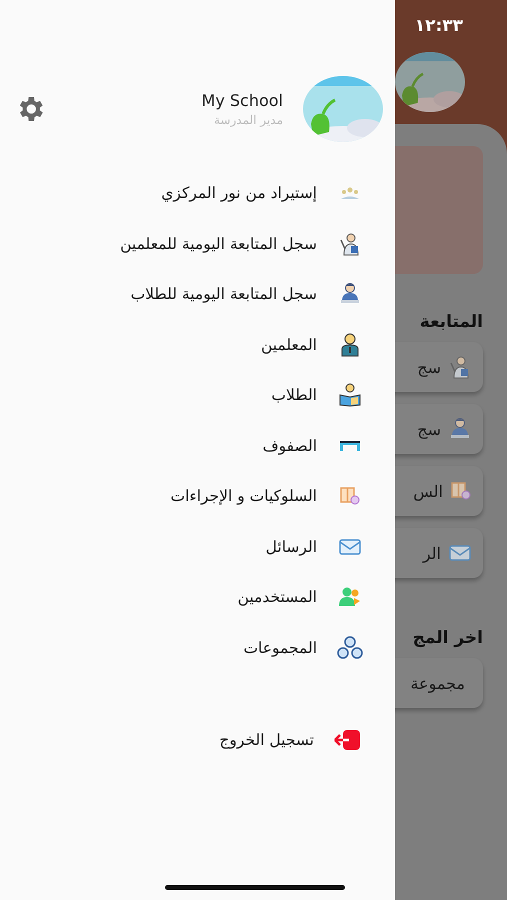 The height and width of the screenshot is (900, 507). I want to click on menu-item: سجل المتابعة اليومية للمعلمين, so click(197, 243).